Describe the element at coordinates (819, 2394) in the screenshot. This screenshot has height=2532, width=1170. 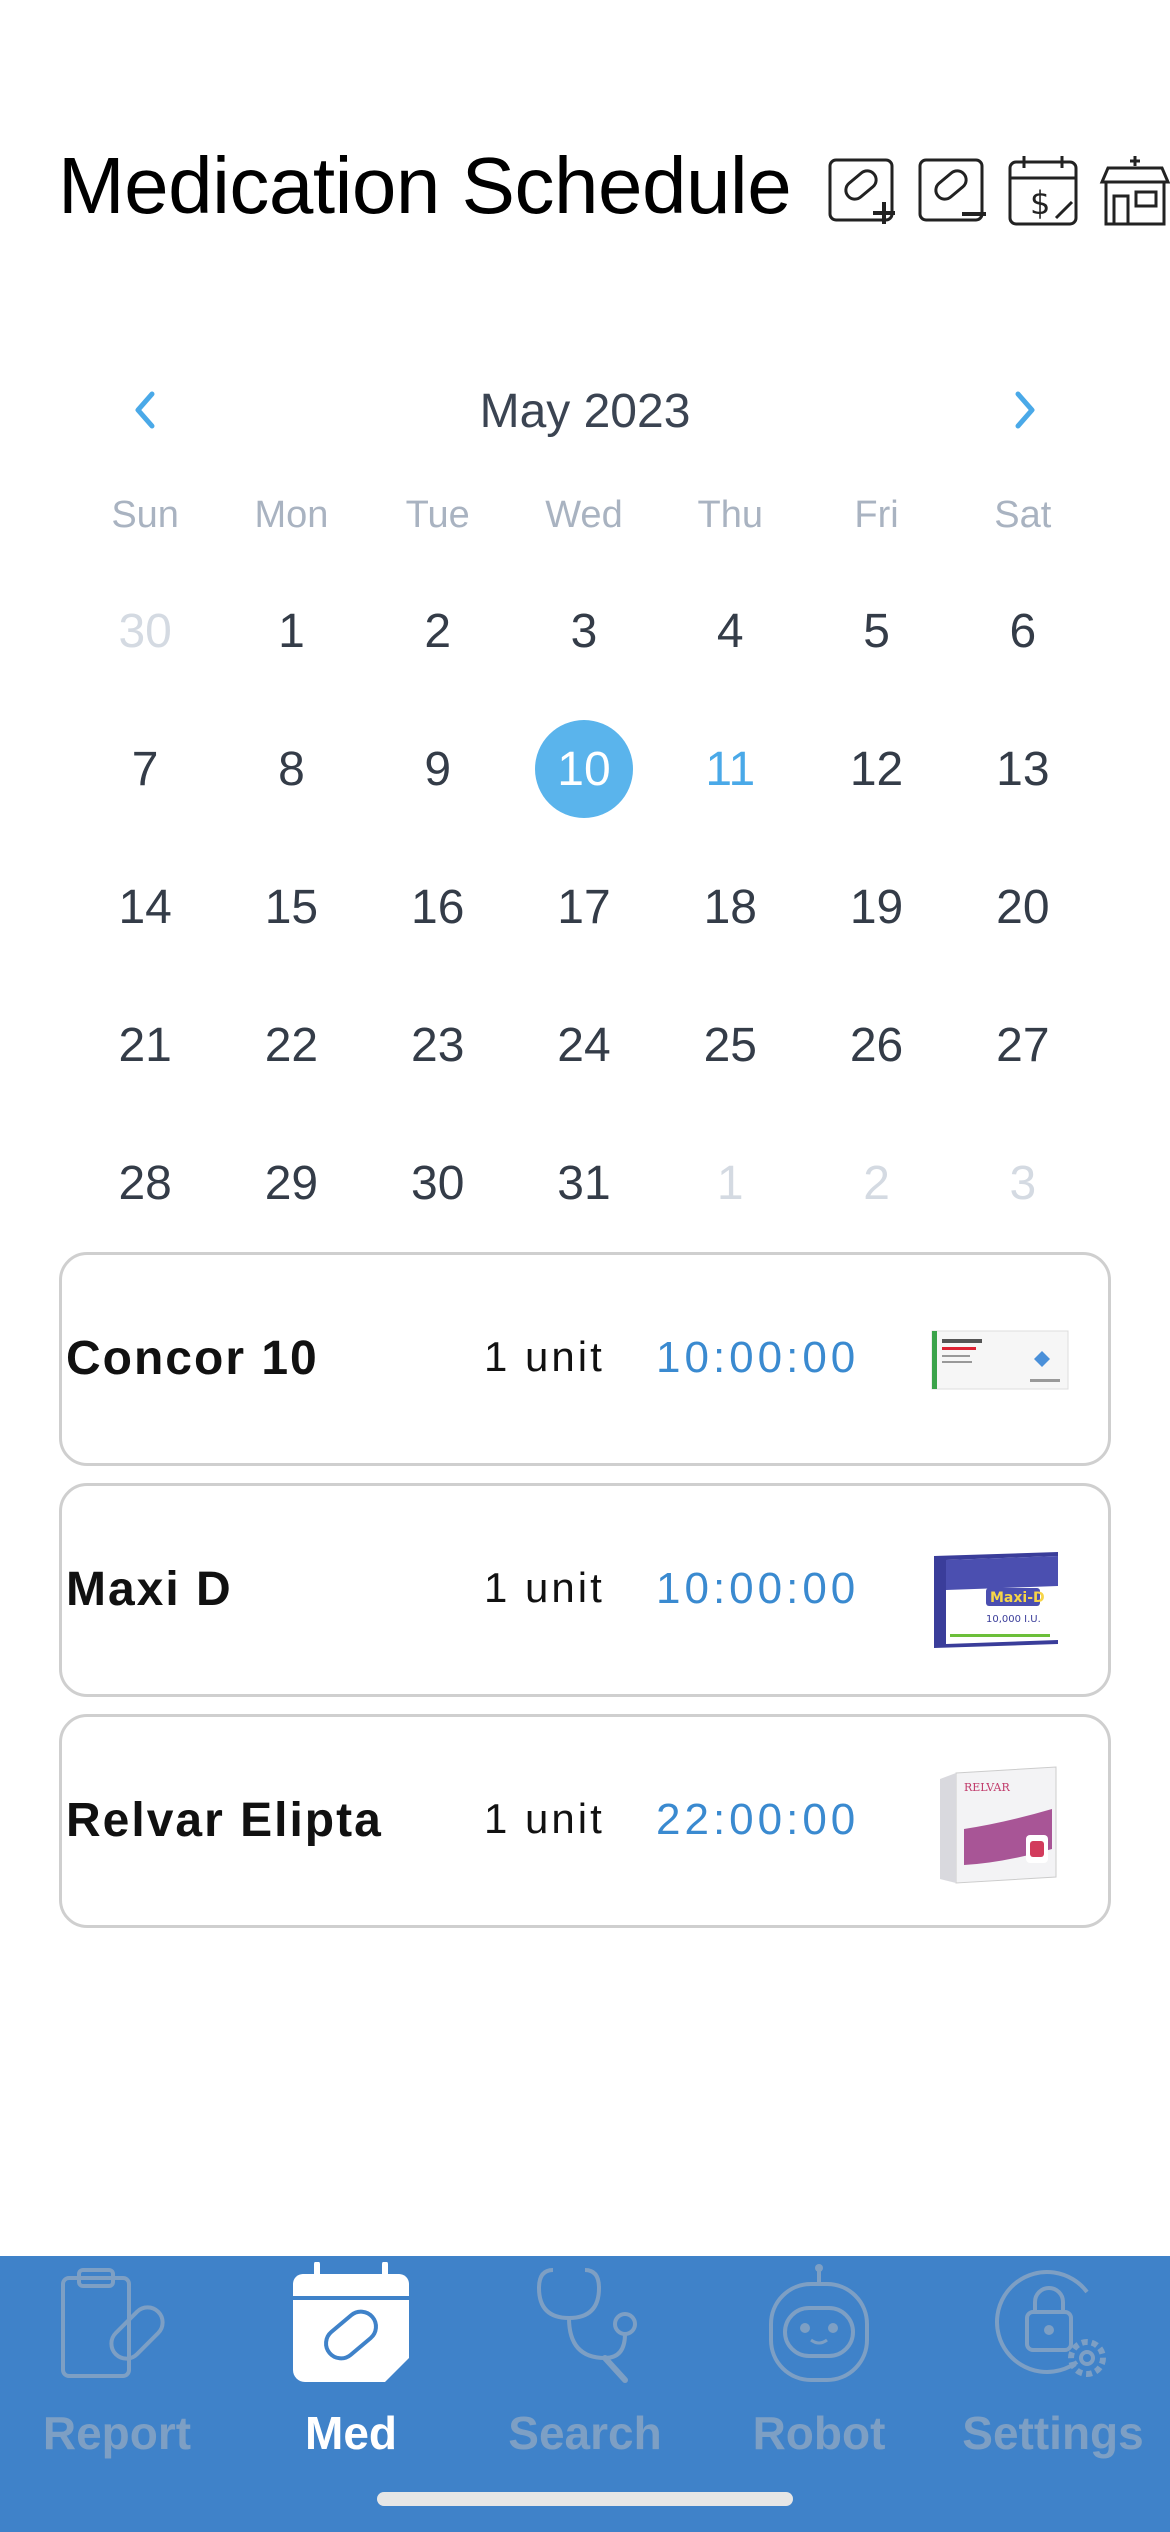
I see `tab-robot: Robot` at that location.